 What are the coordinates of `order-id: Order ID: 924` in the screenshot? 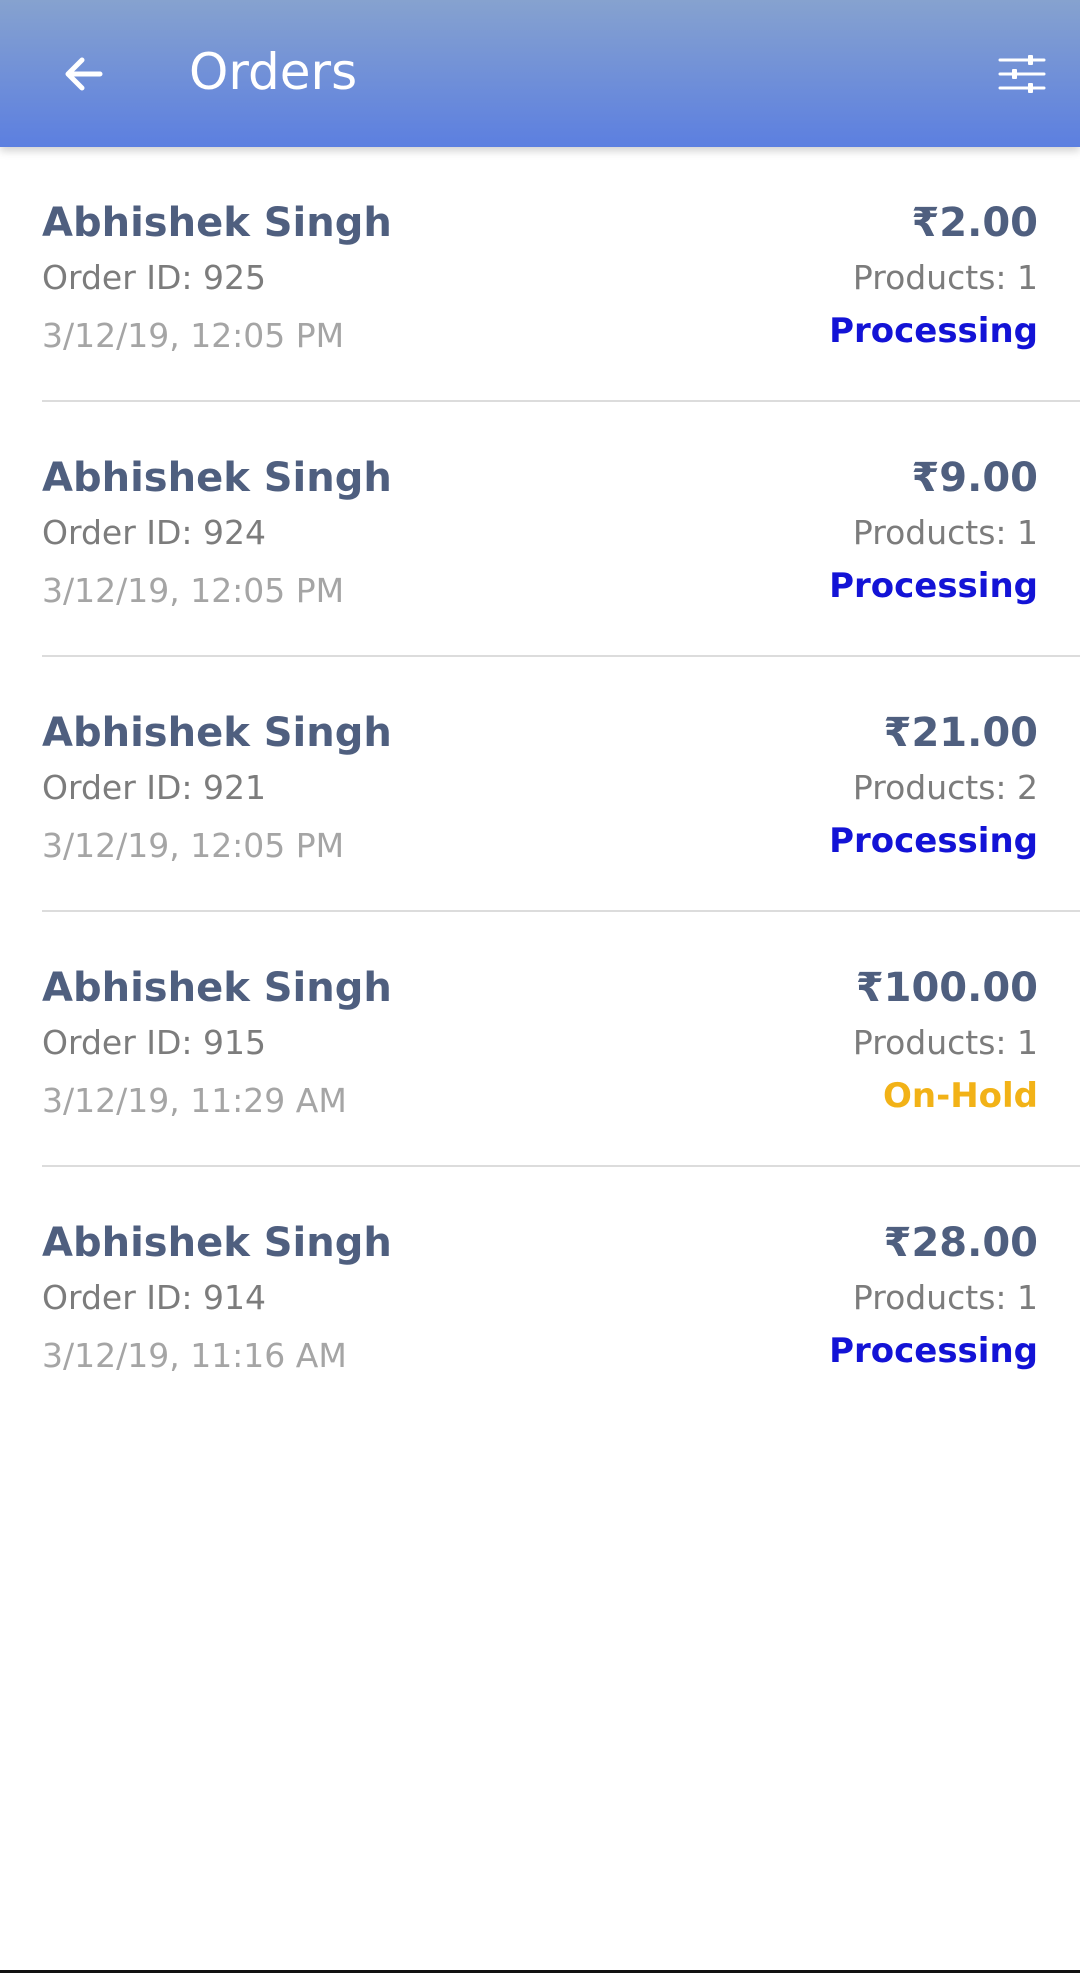 It's located at (154, 532).